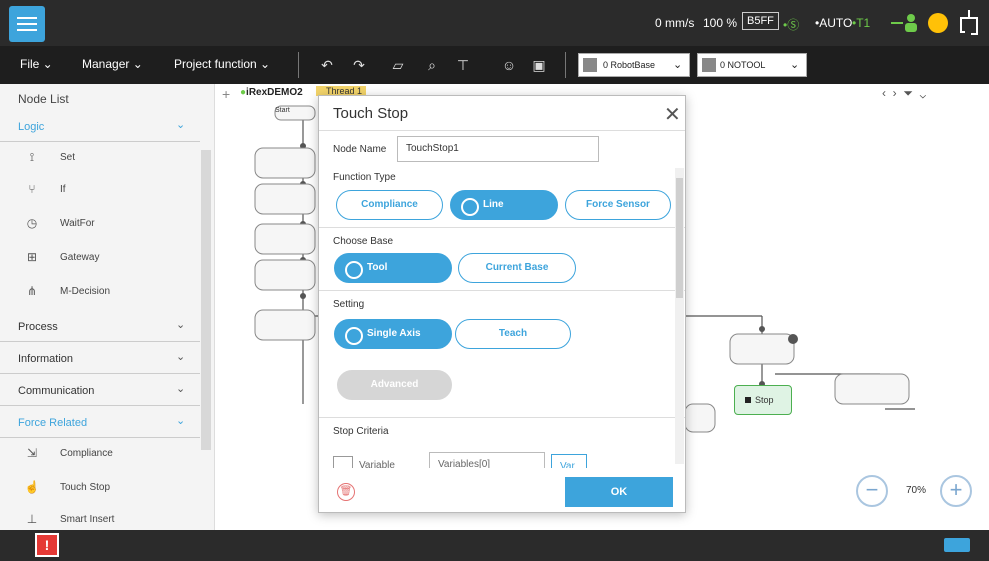 The width and height of the screenshot is (989, 561). What do you see at coordinates (498, 149) in the screenshot?
I see `node-name-input: TouchStop1` at bounding box center [498, 149].